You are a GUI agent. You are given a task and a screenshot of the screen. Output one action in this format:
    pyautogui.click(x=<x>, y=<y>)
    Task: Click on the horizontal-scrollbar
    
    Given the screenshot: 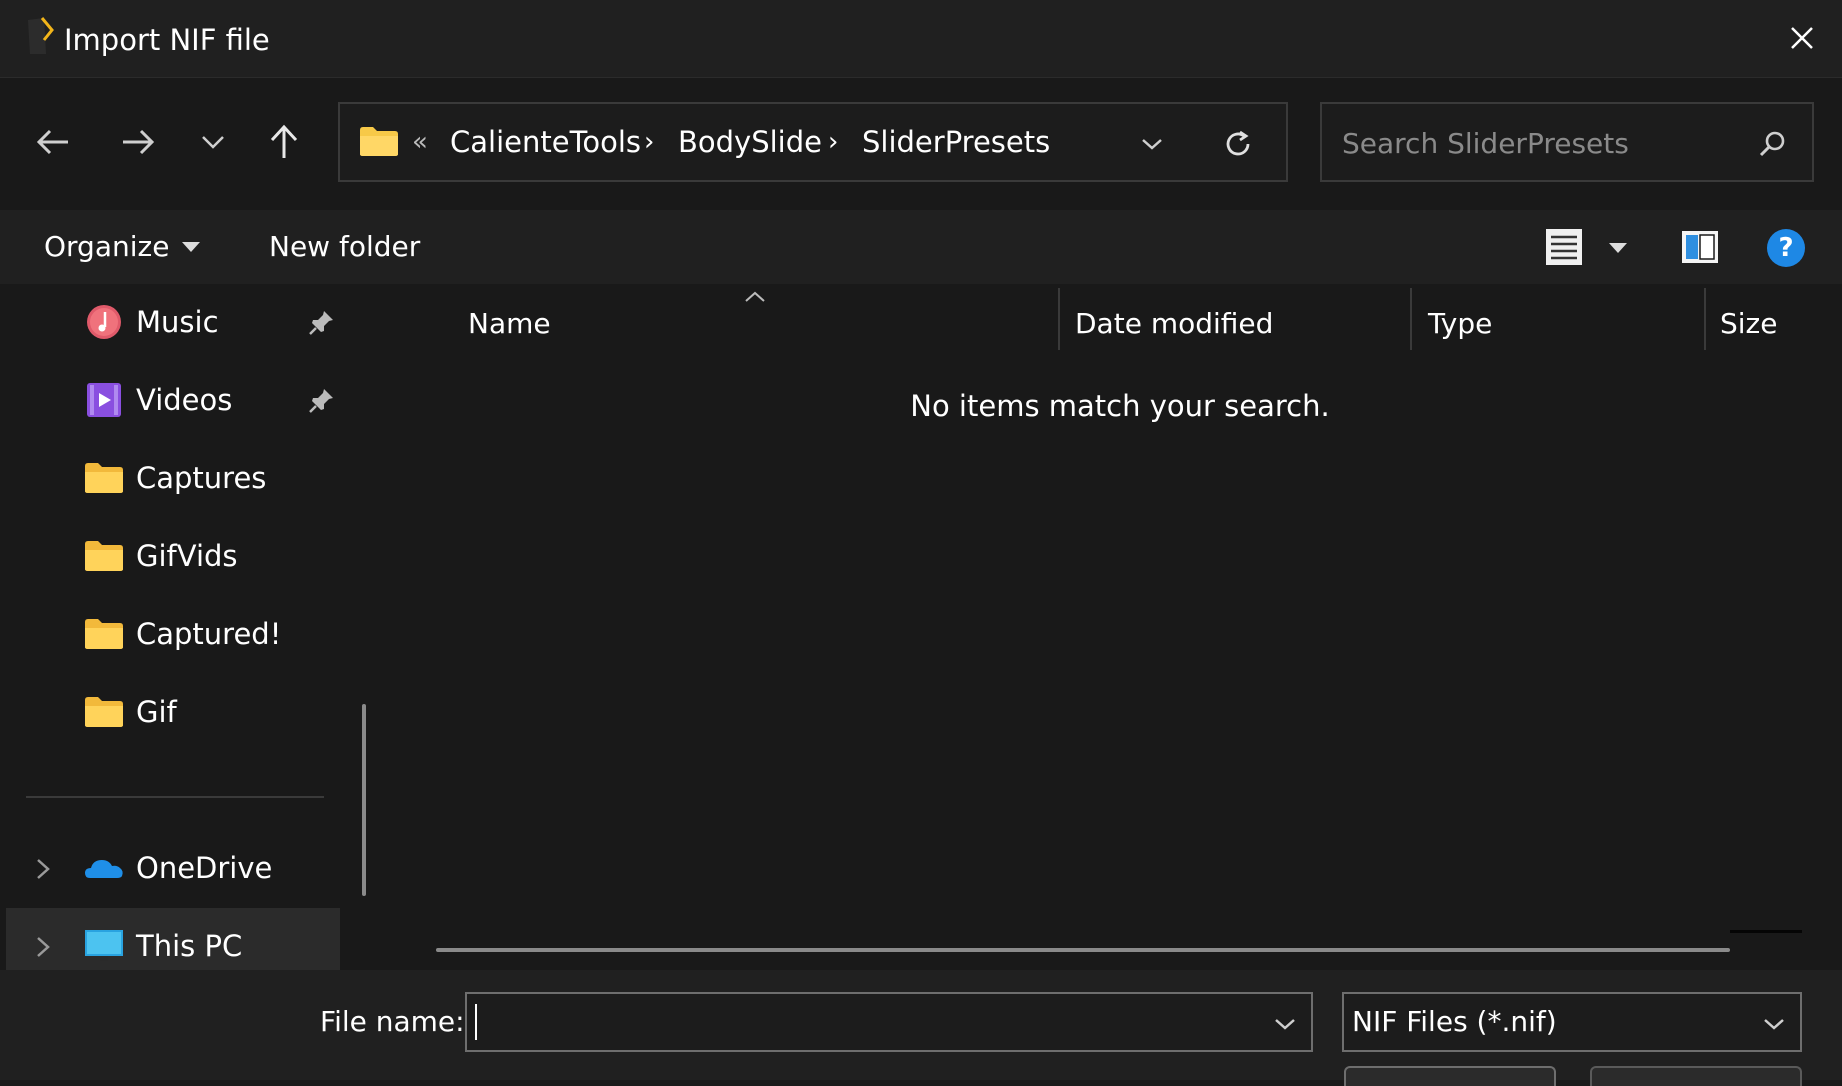 What is the action you would take?
    pyautogui.click(x=1083, y=950)
    